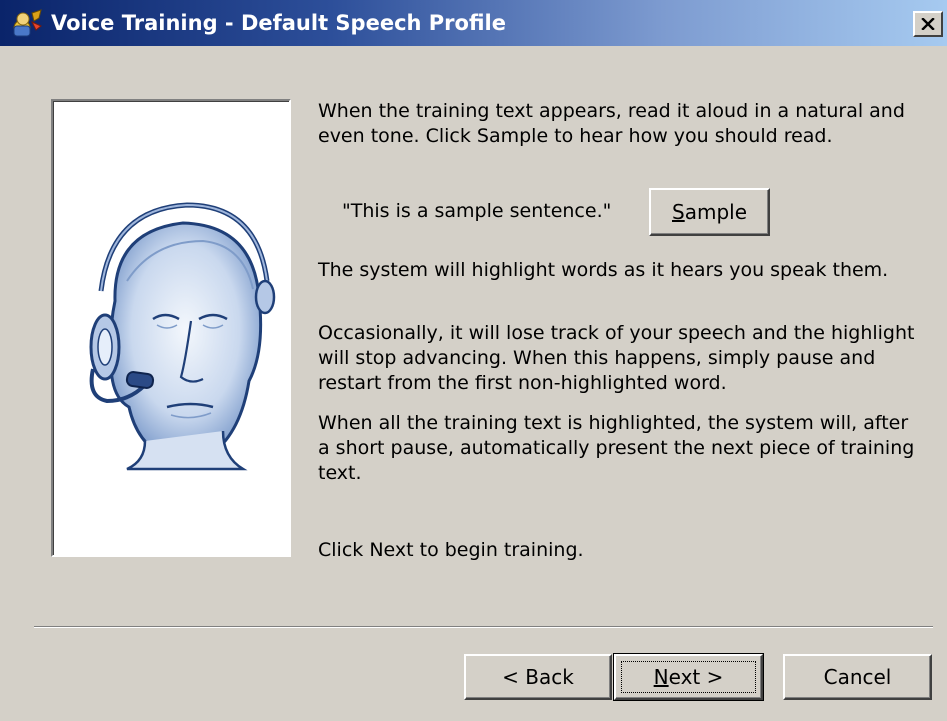 The height and width of the screenshot is (721, 947). I want to click on cancel-button: Cancel, so click(857, 677).